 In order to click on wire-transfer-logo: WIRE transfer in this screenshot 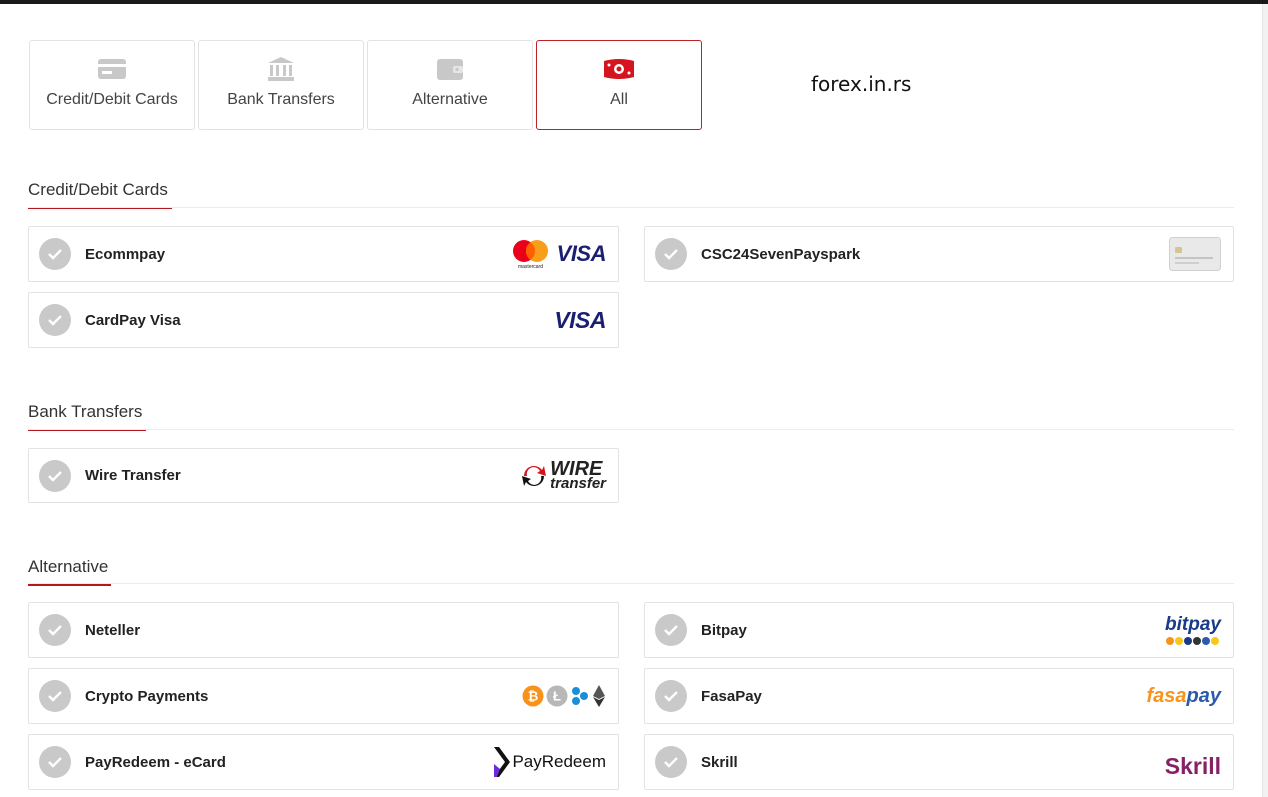, I will do `click(563, 475)`.